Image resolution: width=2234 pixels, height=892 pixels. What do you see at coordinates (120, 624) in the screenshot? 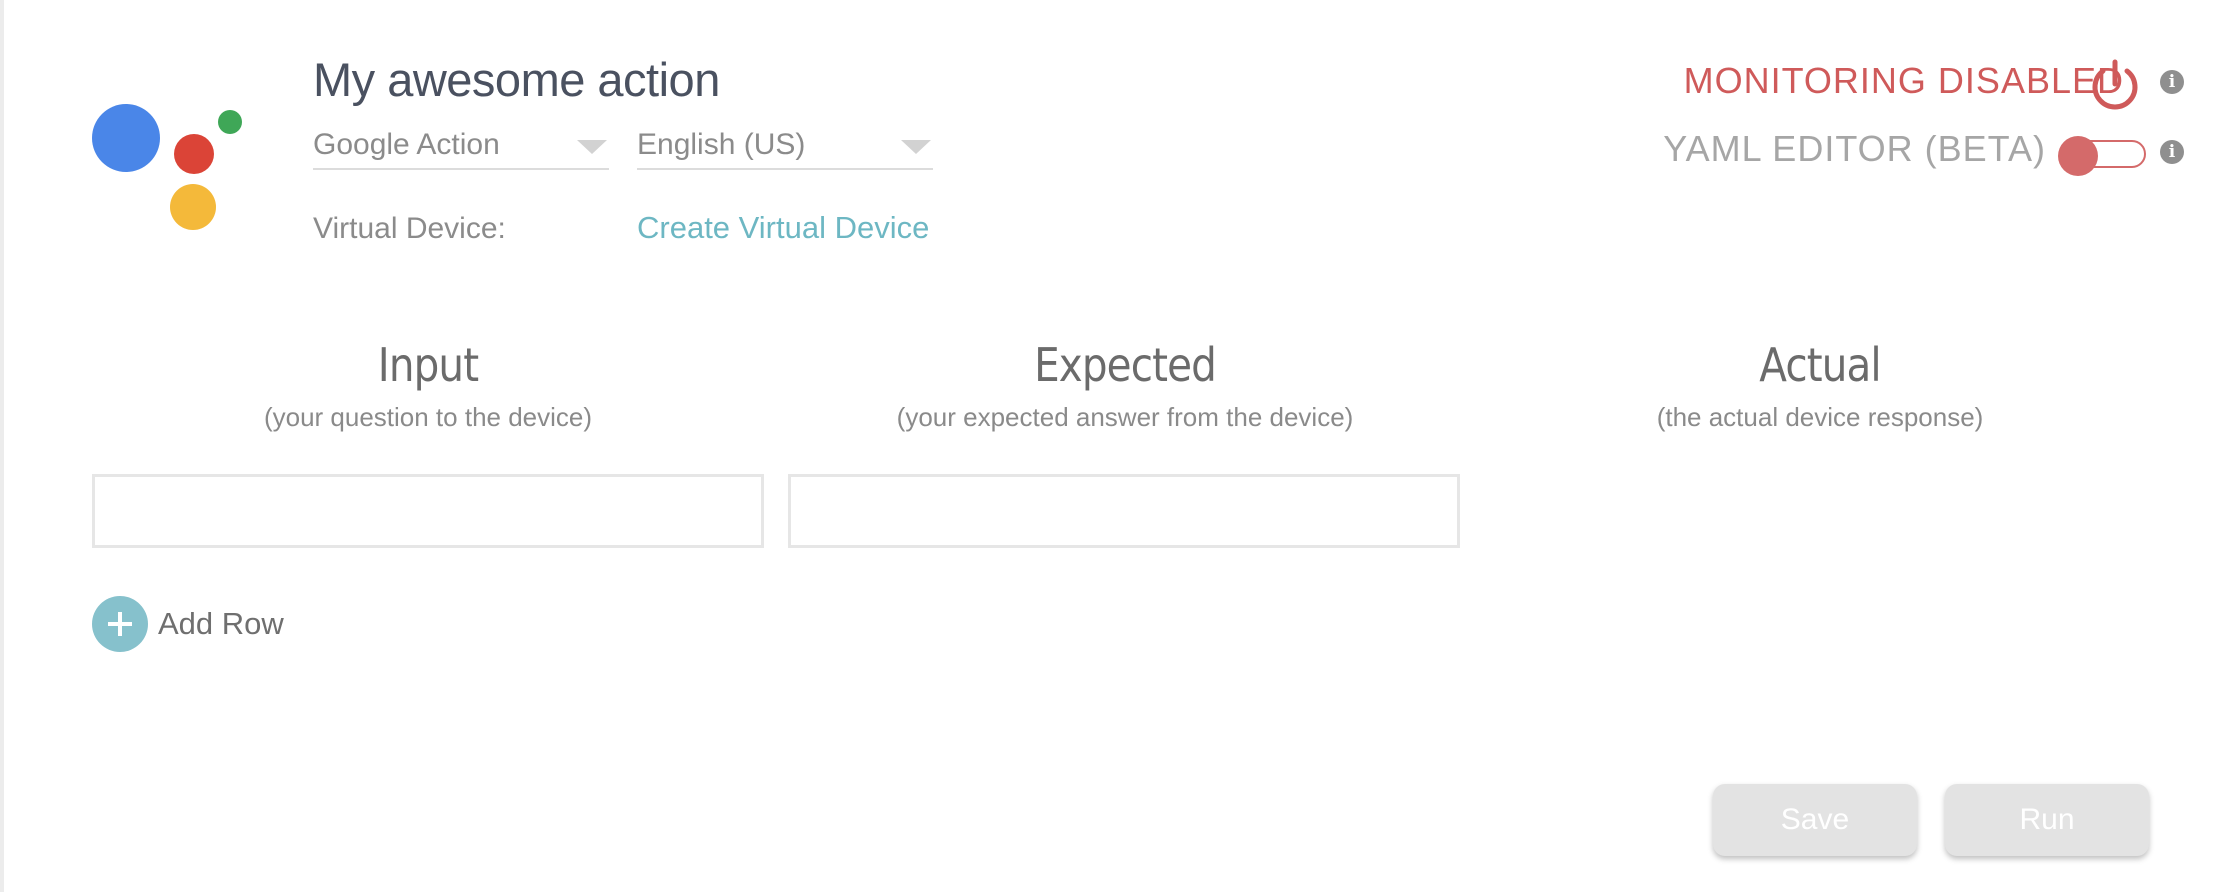
I see `plus-icon` at bounding box center [120, 624].